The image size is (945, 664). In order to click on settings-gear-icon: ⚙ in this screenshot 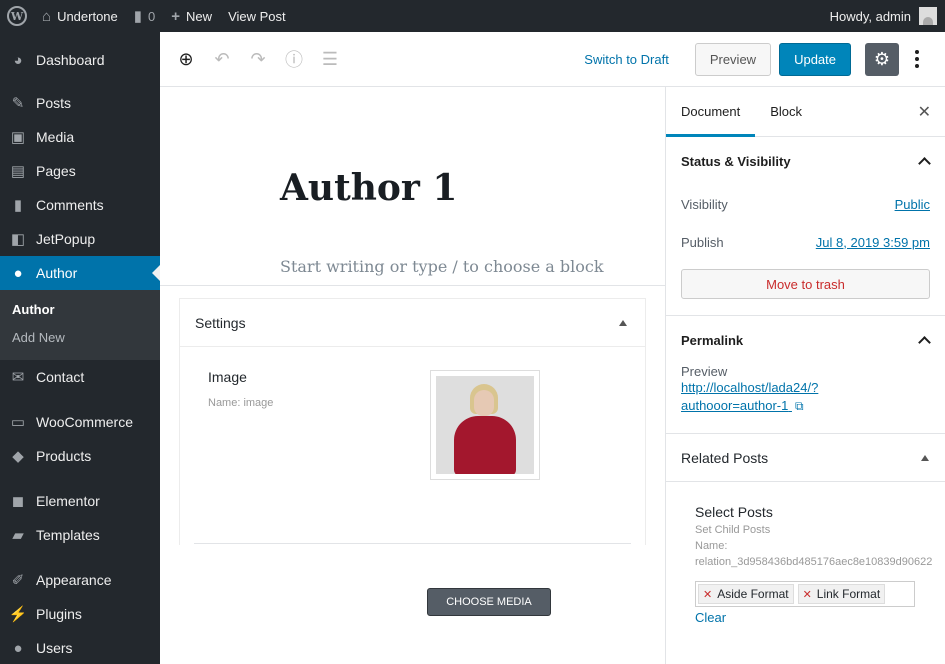, I will do `click(882, 59)`.